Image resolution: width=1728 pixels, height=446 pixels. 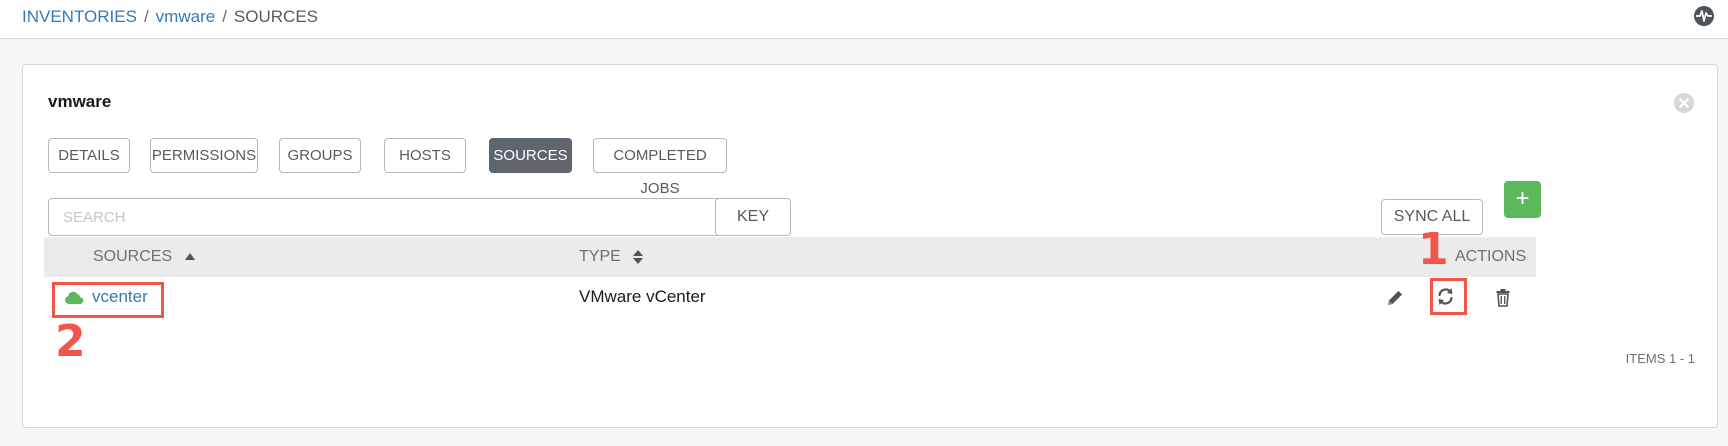 What do you see at coordinates (642, 296) in the screenshot?
I see `source-type: VMware vCenter` at bounding box center [642, 296].